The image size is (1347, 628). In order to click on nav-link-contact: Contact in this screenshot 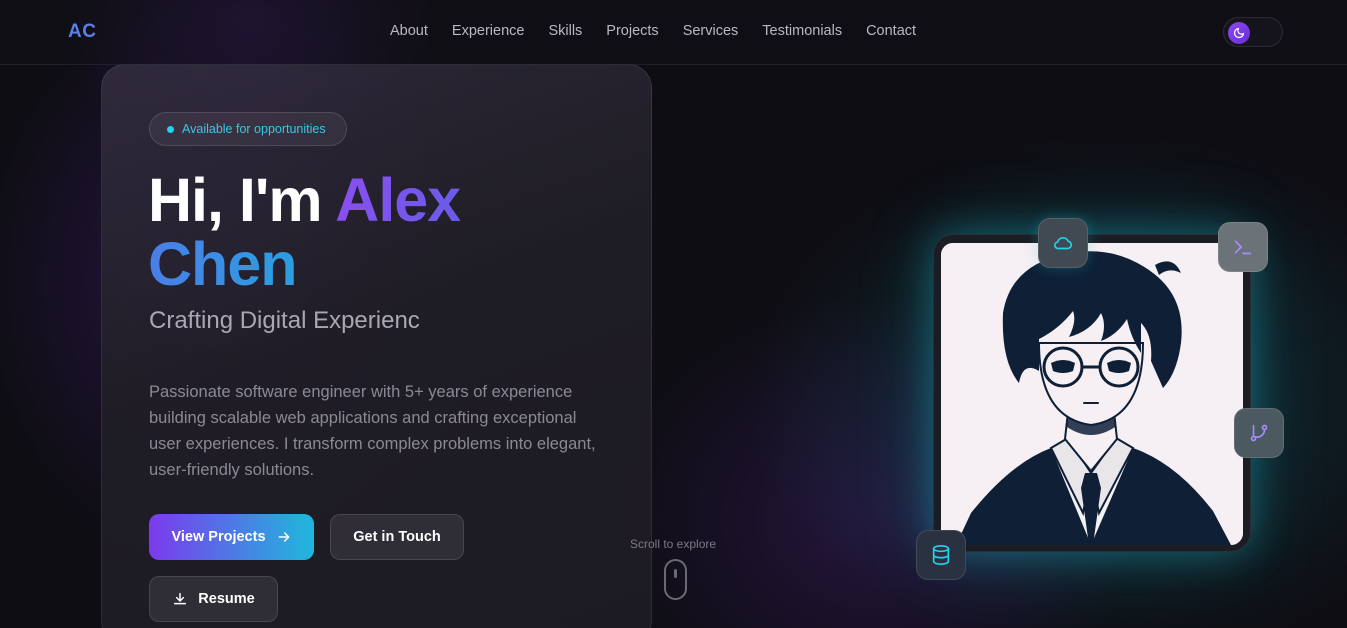, I will do `click(891, 31)`.